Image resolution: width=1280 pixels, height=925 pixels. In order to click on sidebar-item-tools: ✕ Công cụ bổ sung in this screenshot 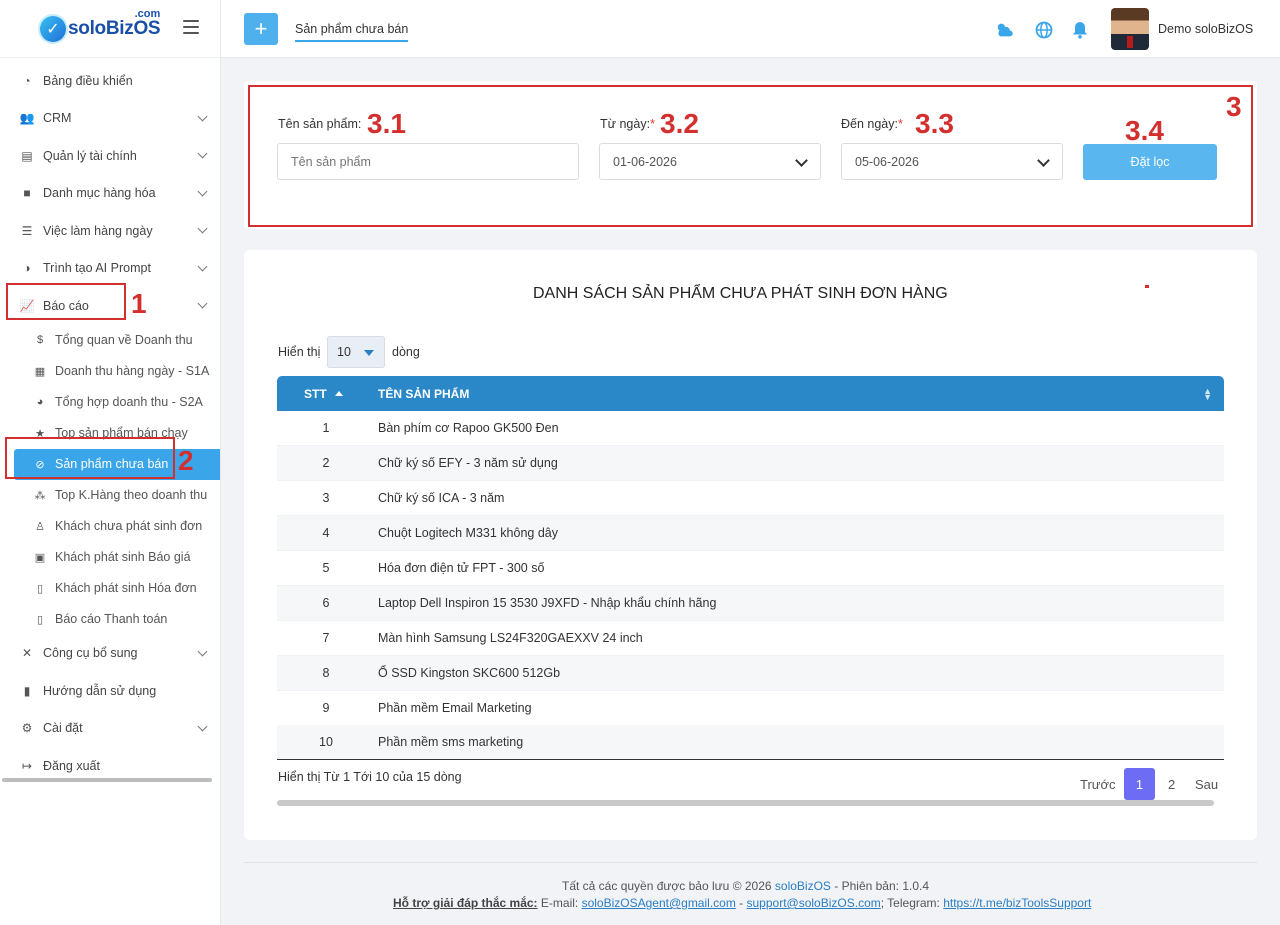, I will do `click(110, 654)`.